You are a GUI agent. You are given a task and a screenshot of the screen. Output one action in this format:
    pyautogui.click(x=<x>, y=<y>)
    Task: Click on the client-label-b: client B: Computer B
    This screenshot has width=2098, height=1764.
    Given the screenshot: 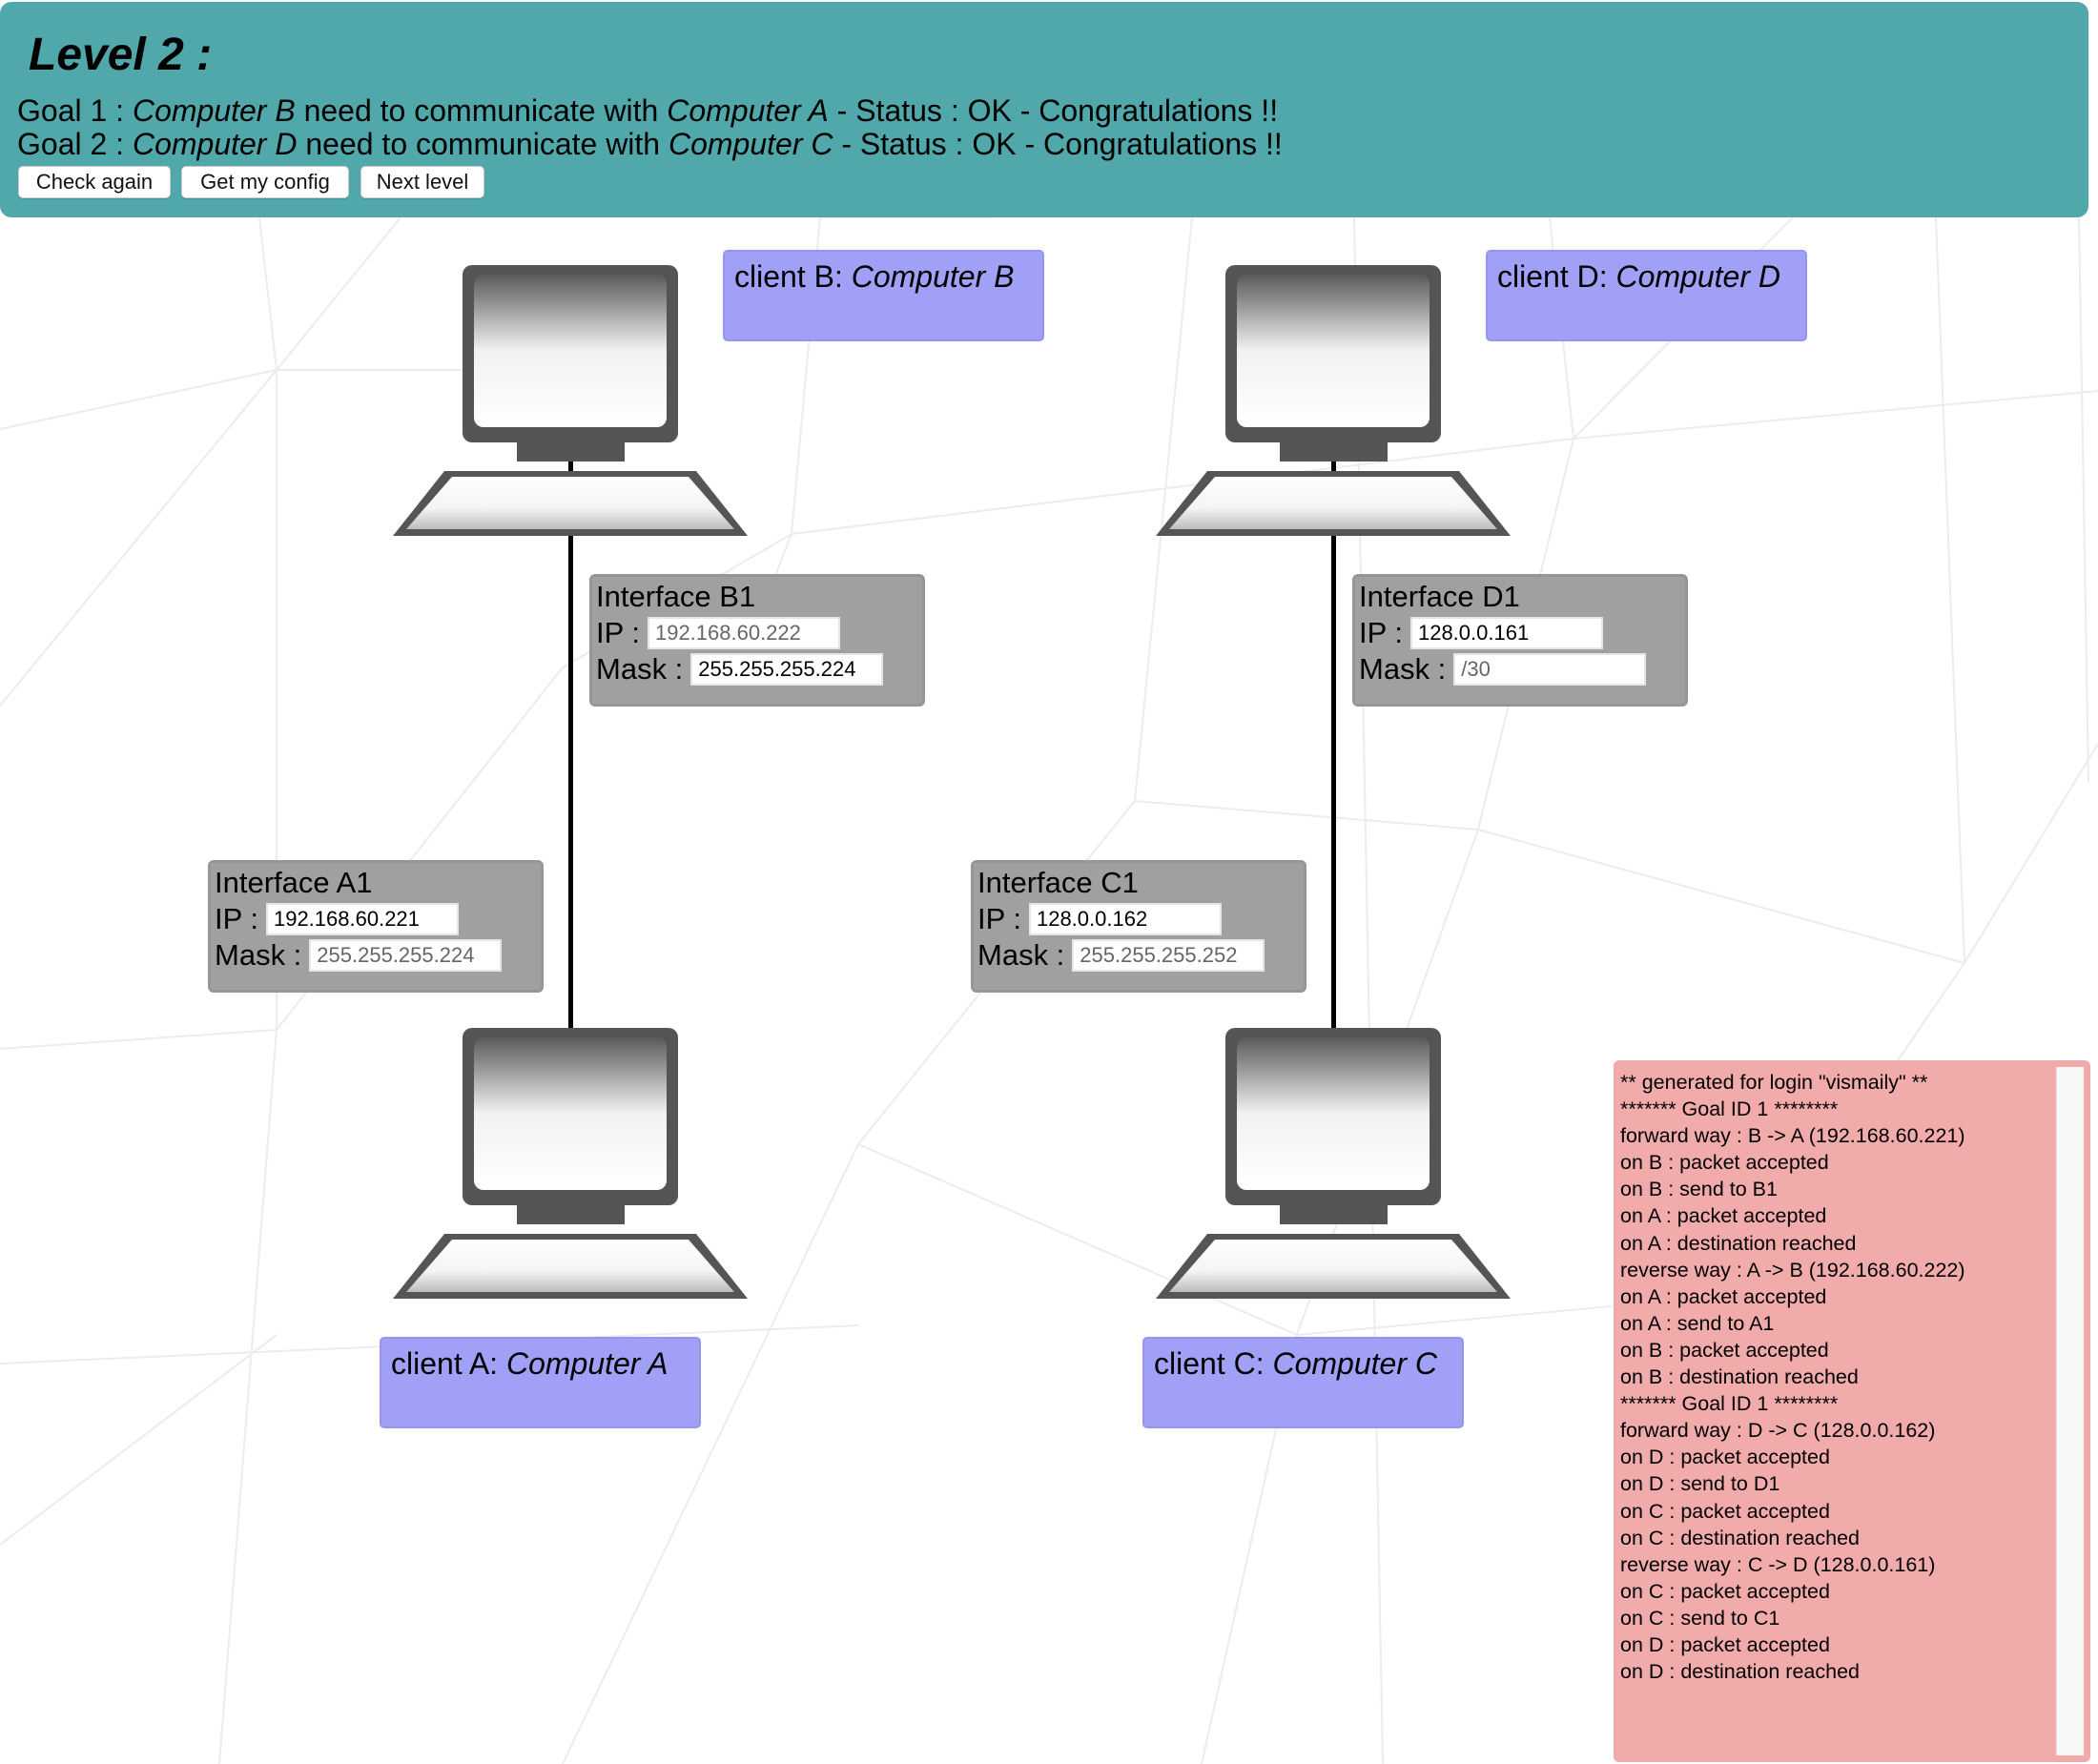 What is the action you would take?
    pyautogui.click(x=883, y=296)
    